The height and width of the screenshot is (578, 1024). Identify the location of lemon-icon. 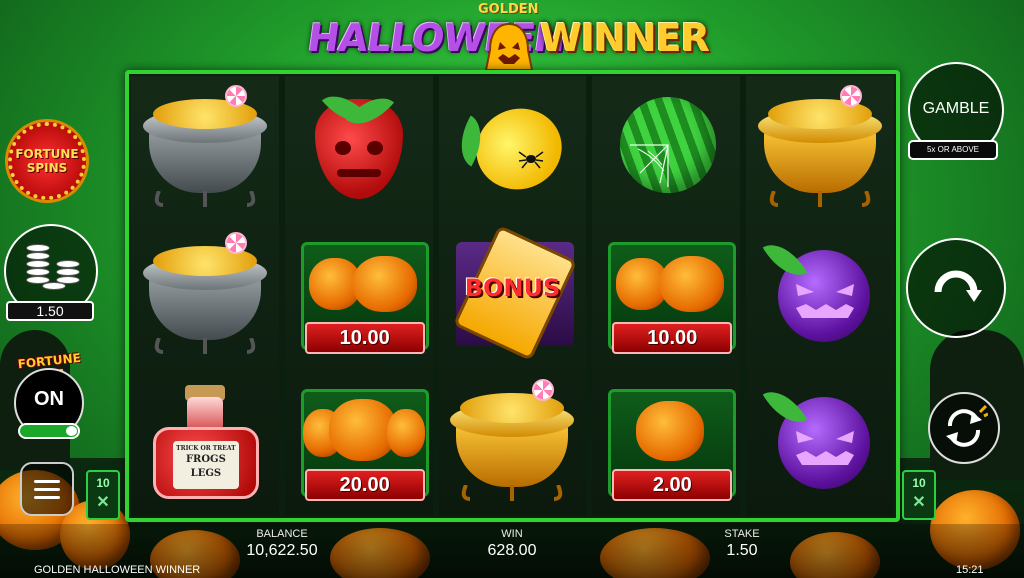
(512, 149).